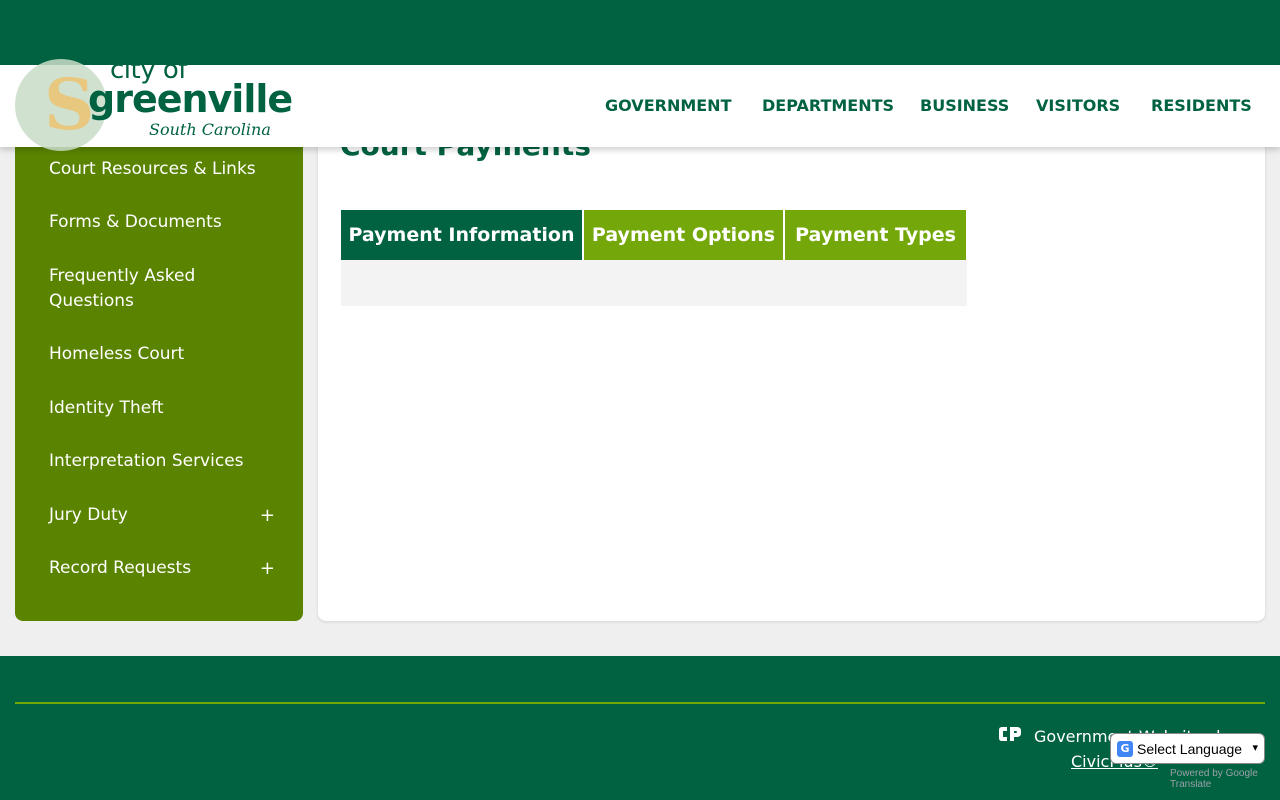  I want to click on sidebar-item-forms: Forms & Documents, so click(169, 222).